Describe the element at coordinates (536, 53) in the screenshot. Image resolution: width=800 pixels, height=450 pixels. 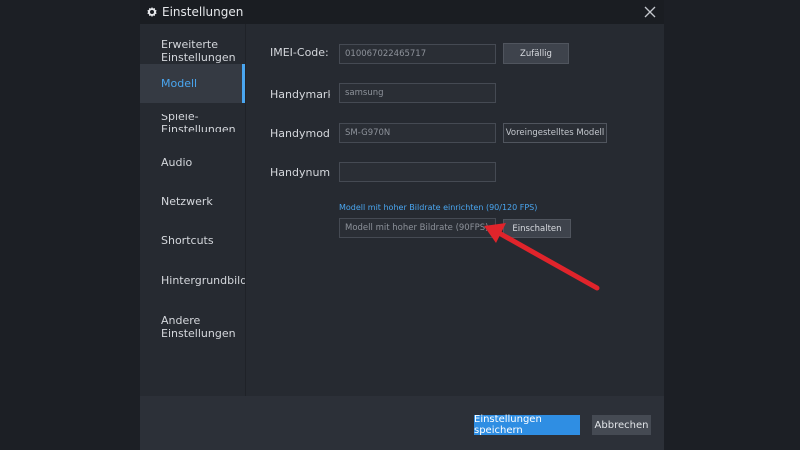
I see `random-imei-button: Zufällig` at that location.